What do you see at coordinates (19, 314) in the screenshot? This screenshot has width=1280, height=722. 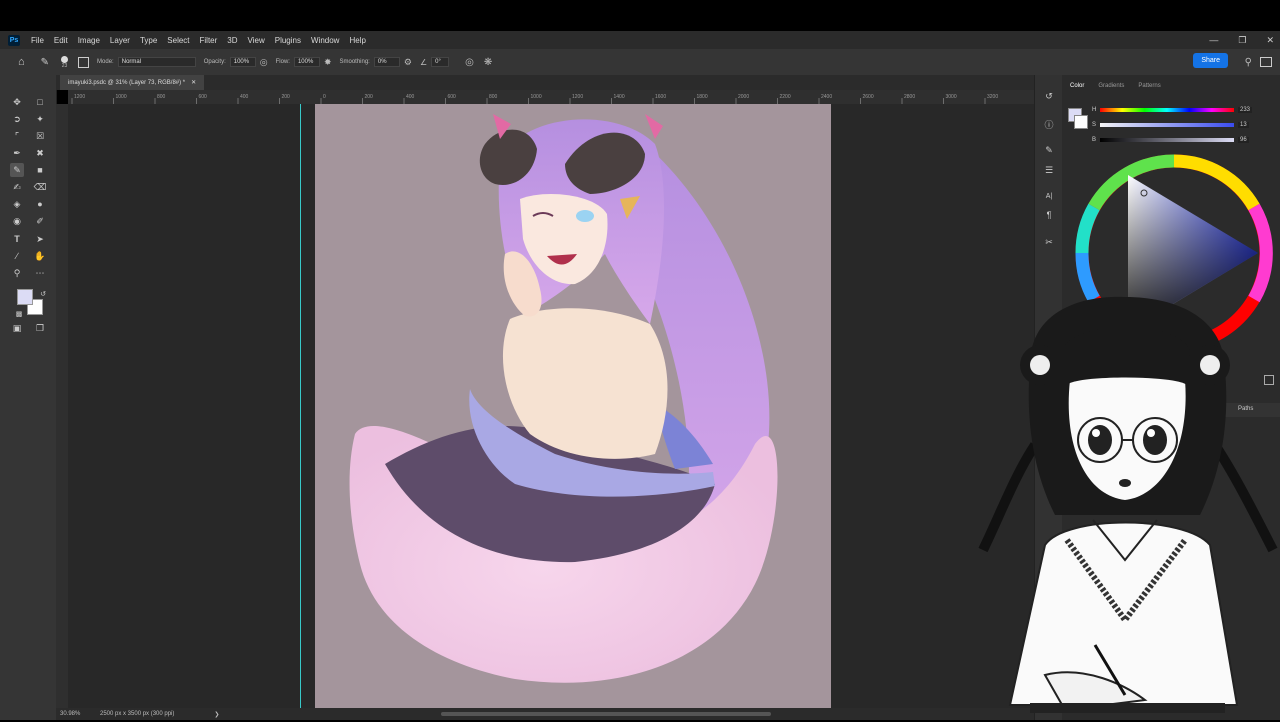 I see `default-colors-icon: ▩` at bounding box center [19, 314].